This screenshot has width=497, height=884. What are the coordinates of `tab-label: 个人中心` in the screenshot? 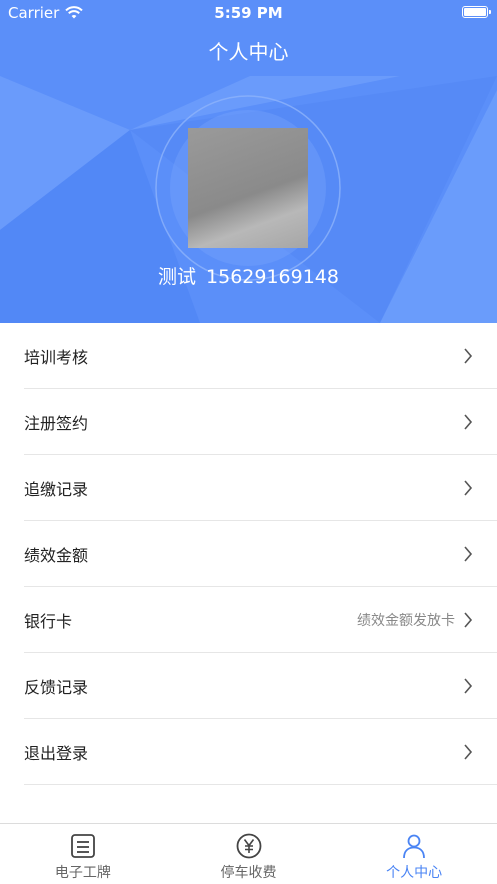 It's located at (414, 873).